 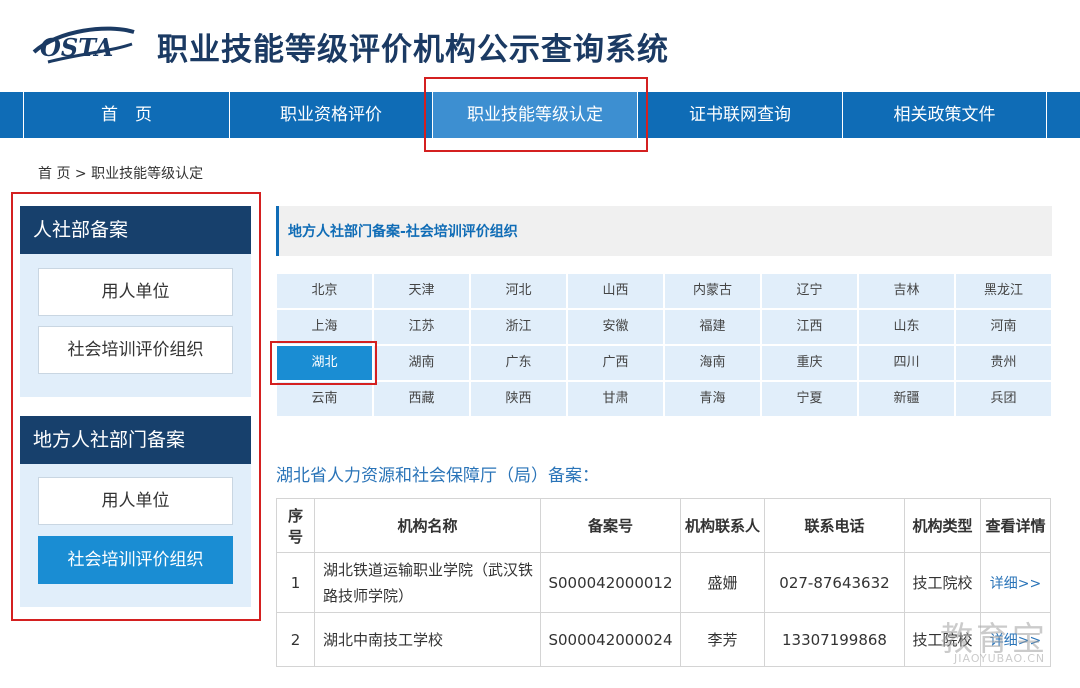 What do you see at coordinates (1015, 525) in the screenshot?
I see `column-header-detail: 查看详情` at bounding box center [1015, 525].